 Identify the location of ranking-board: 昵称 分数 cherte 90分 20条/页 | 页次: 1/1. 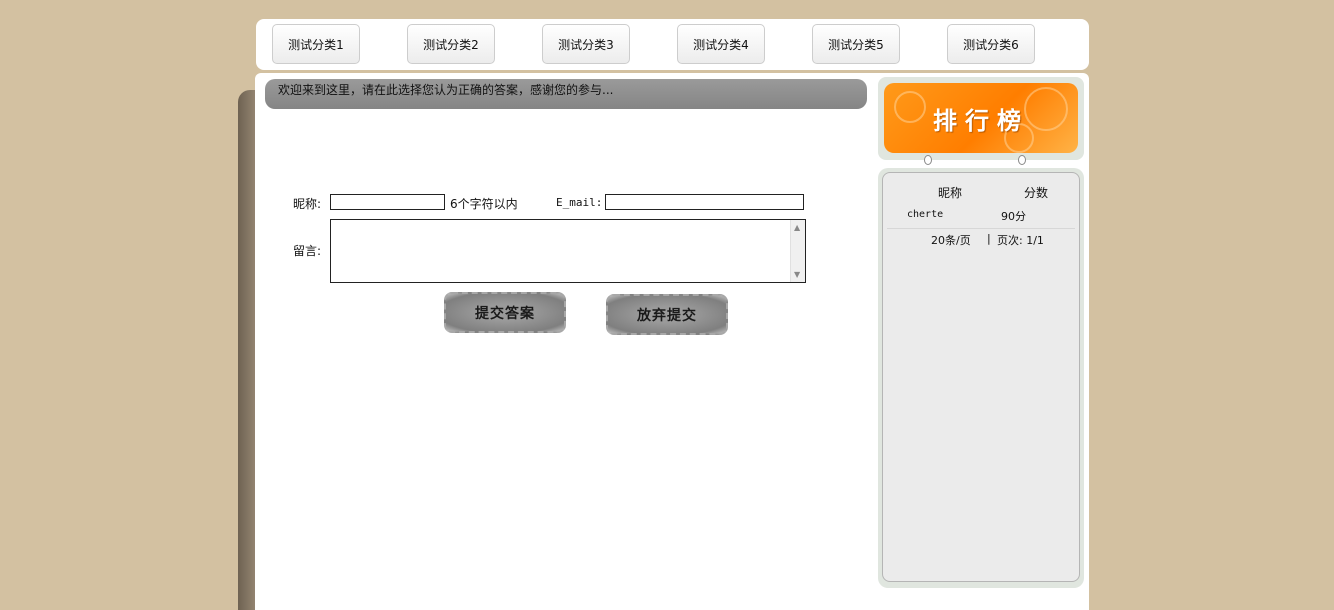
(981, 378).